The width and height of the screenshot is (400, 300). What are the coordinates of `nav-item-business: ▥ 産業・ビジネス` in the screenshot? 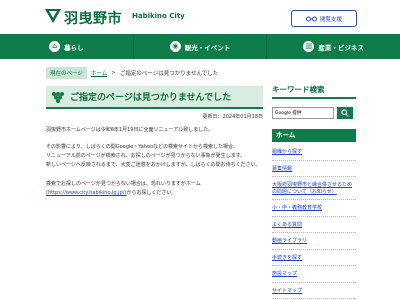 It's located at (333, 46).